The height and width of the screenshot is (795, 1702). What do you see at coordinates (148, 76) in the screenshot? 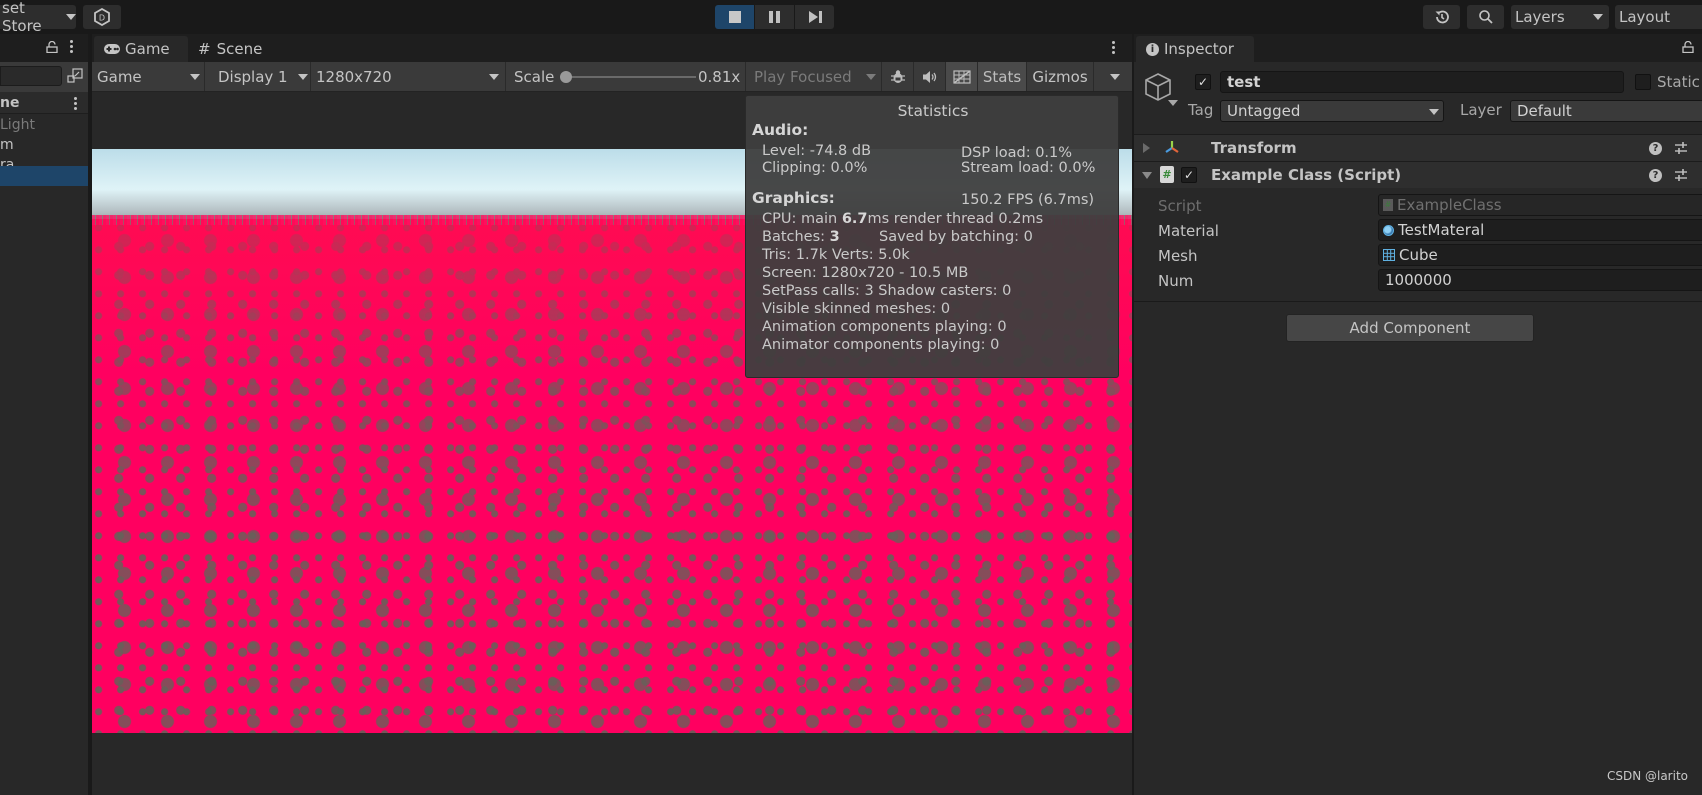
I see `view-mode-dropdown: Game` at bounding box center [148, 76].